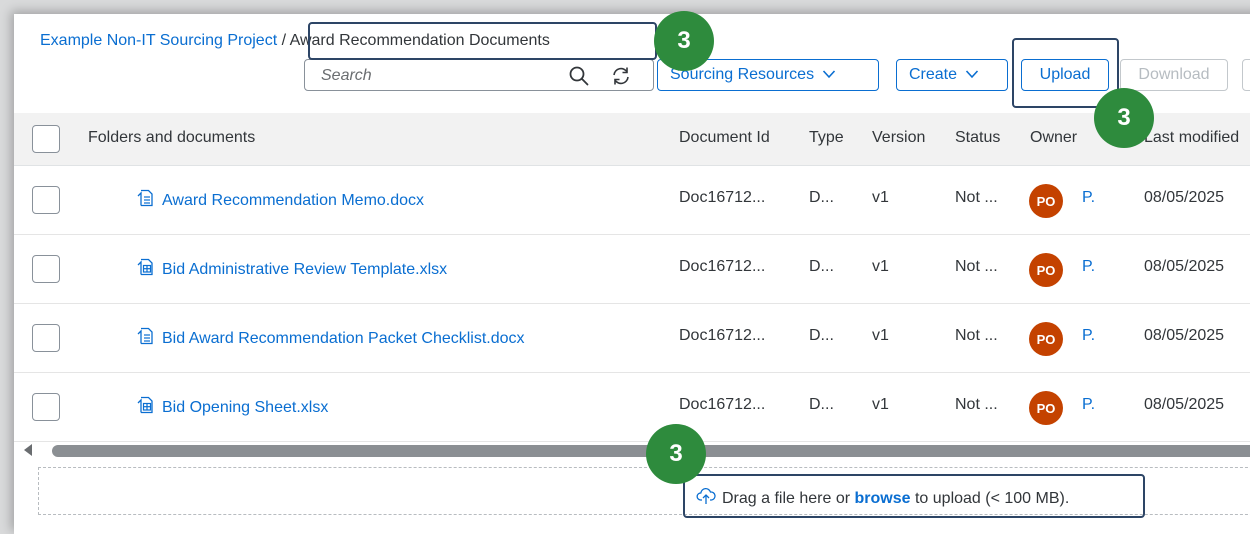 The image size is (1250, 534). I want to click on scroll-left-arrow-icon, so click(28, 450).